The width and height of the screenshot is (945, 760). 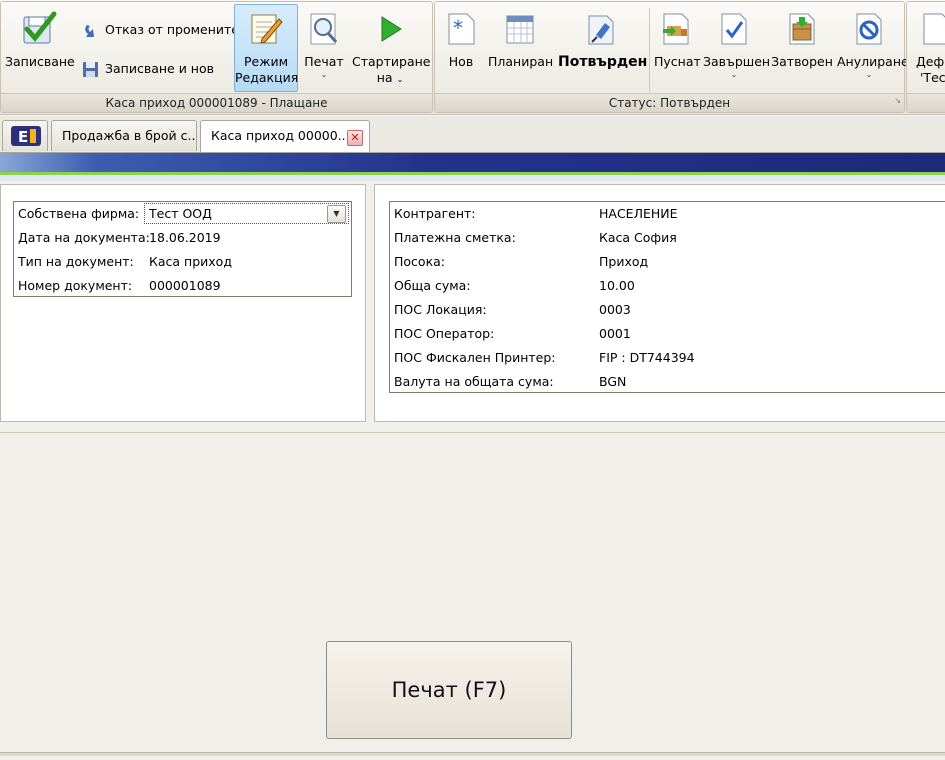 I want to click on cancel-status-button: Анулиране ⌄, so click(x=872, y=48).